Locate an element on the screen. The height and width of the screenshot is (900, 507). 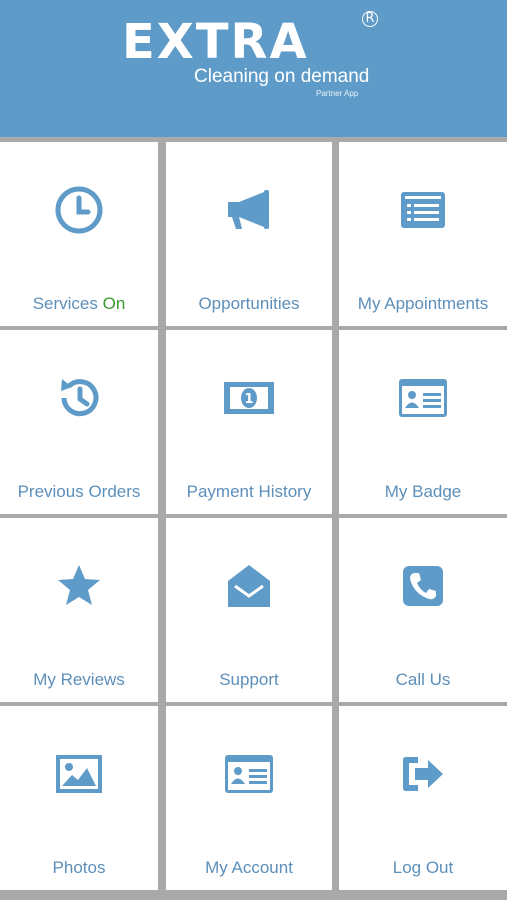
tile-label: Payment History is located at coordinates (249, 491).